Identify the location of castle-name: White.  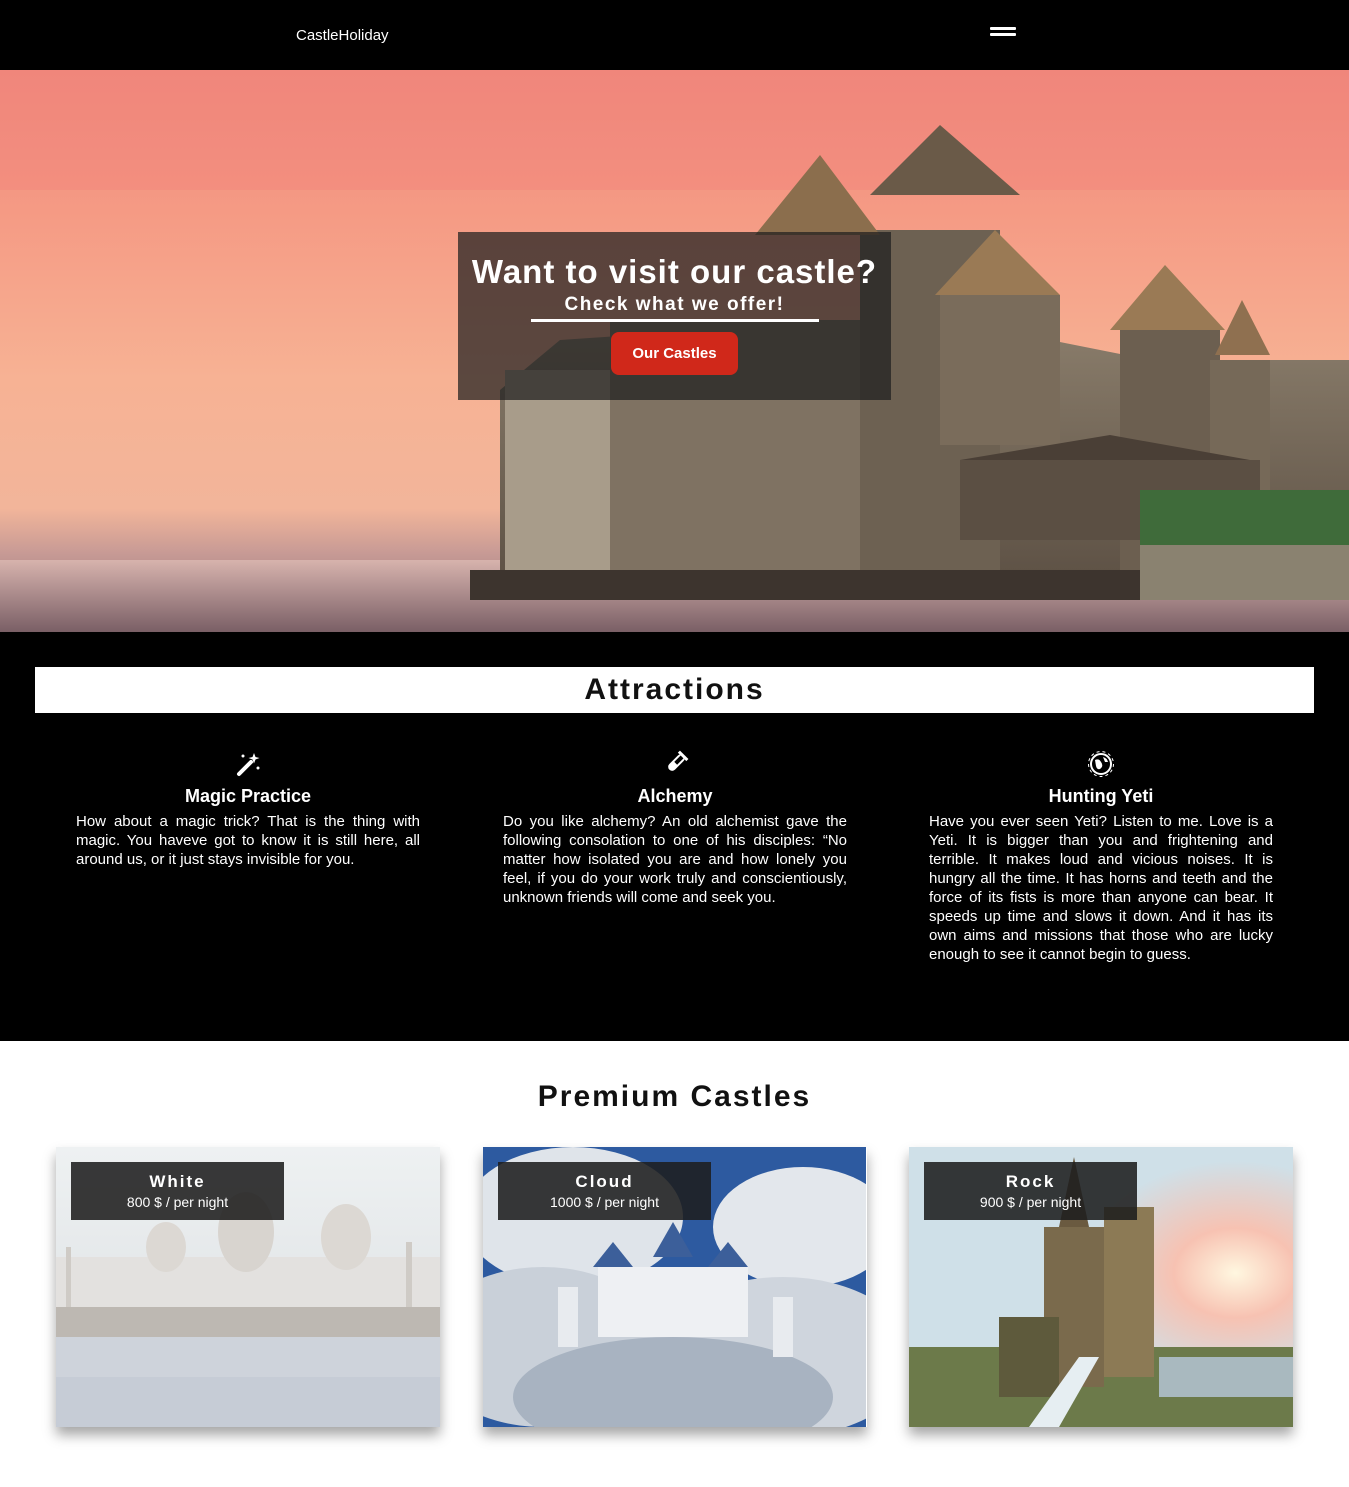
(177, 1181).